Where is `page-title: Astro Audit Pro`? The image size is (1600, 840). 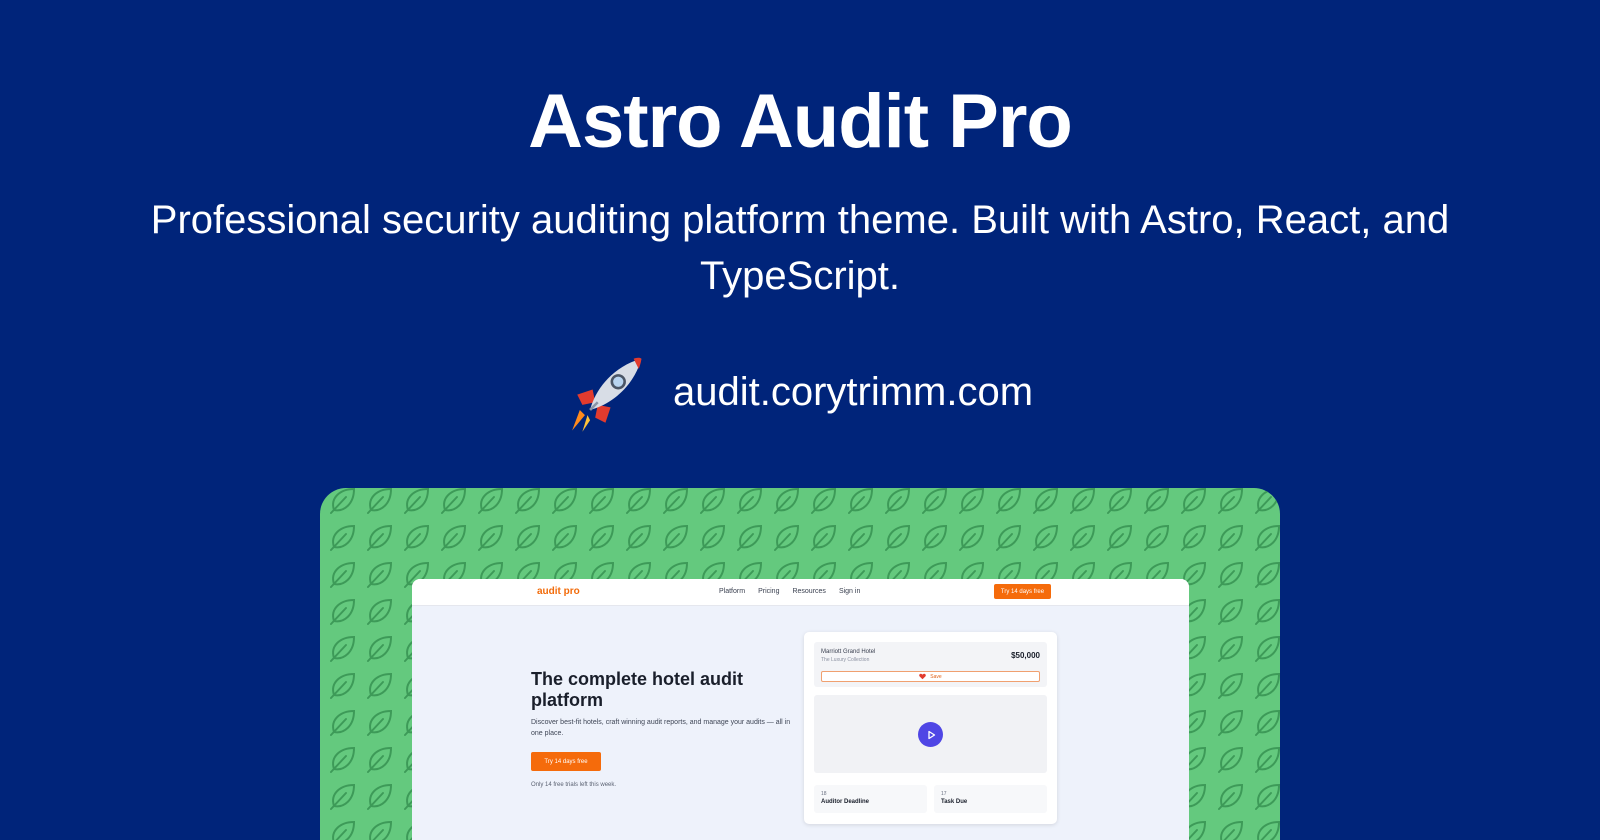 page-title: Astro Audit Pro is located at coordinates (800, 121).